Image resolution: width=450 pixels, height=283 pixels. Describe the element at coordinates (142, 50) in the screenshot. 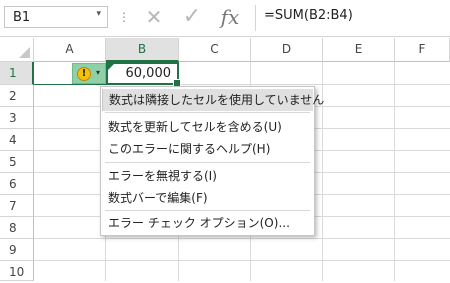

I see `column-header-b: B` at that location.